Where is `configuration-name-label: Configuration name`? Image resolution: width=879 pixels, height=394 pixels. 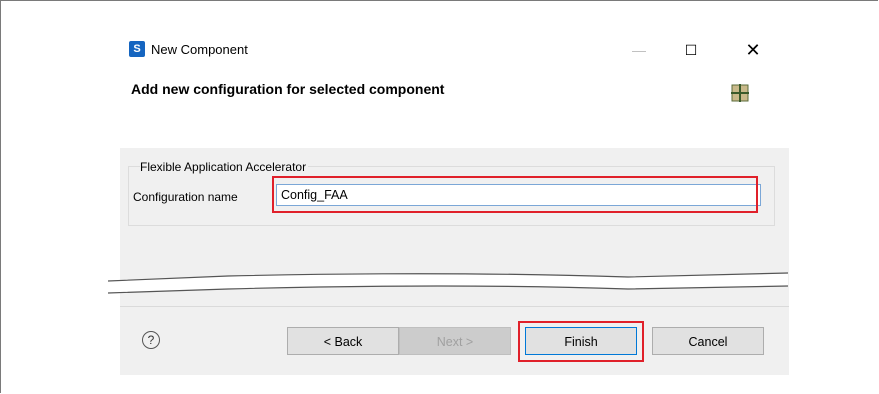
configuration-name-label: Configuration name is located at coordinates (185, 197).